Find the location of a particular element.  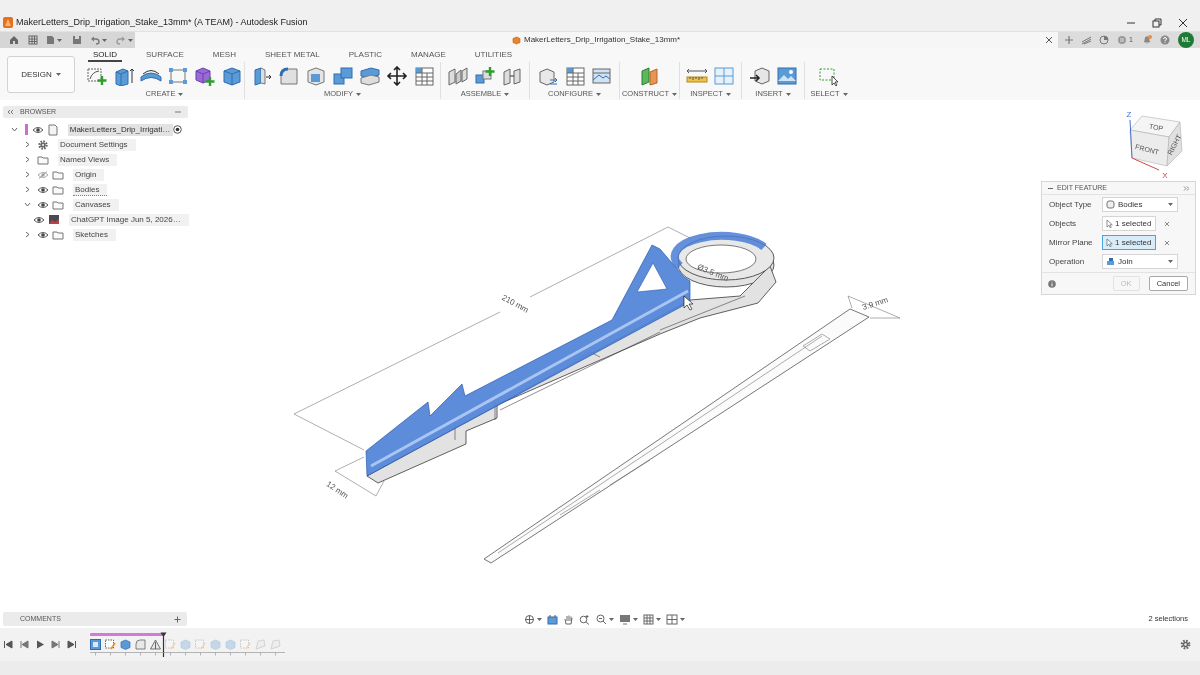

fillet-step-icon is located at coordinates (140, 644).